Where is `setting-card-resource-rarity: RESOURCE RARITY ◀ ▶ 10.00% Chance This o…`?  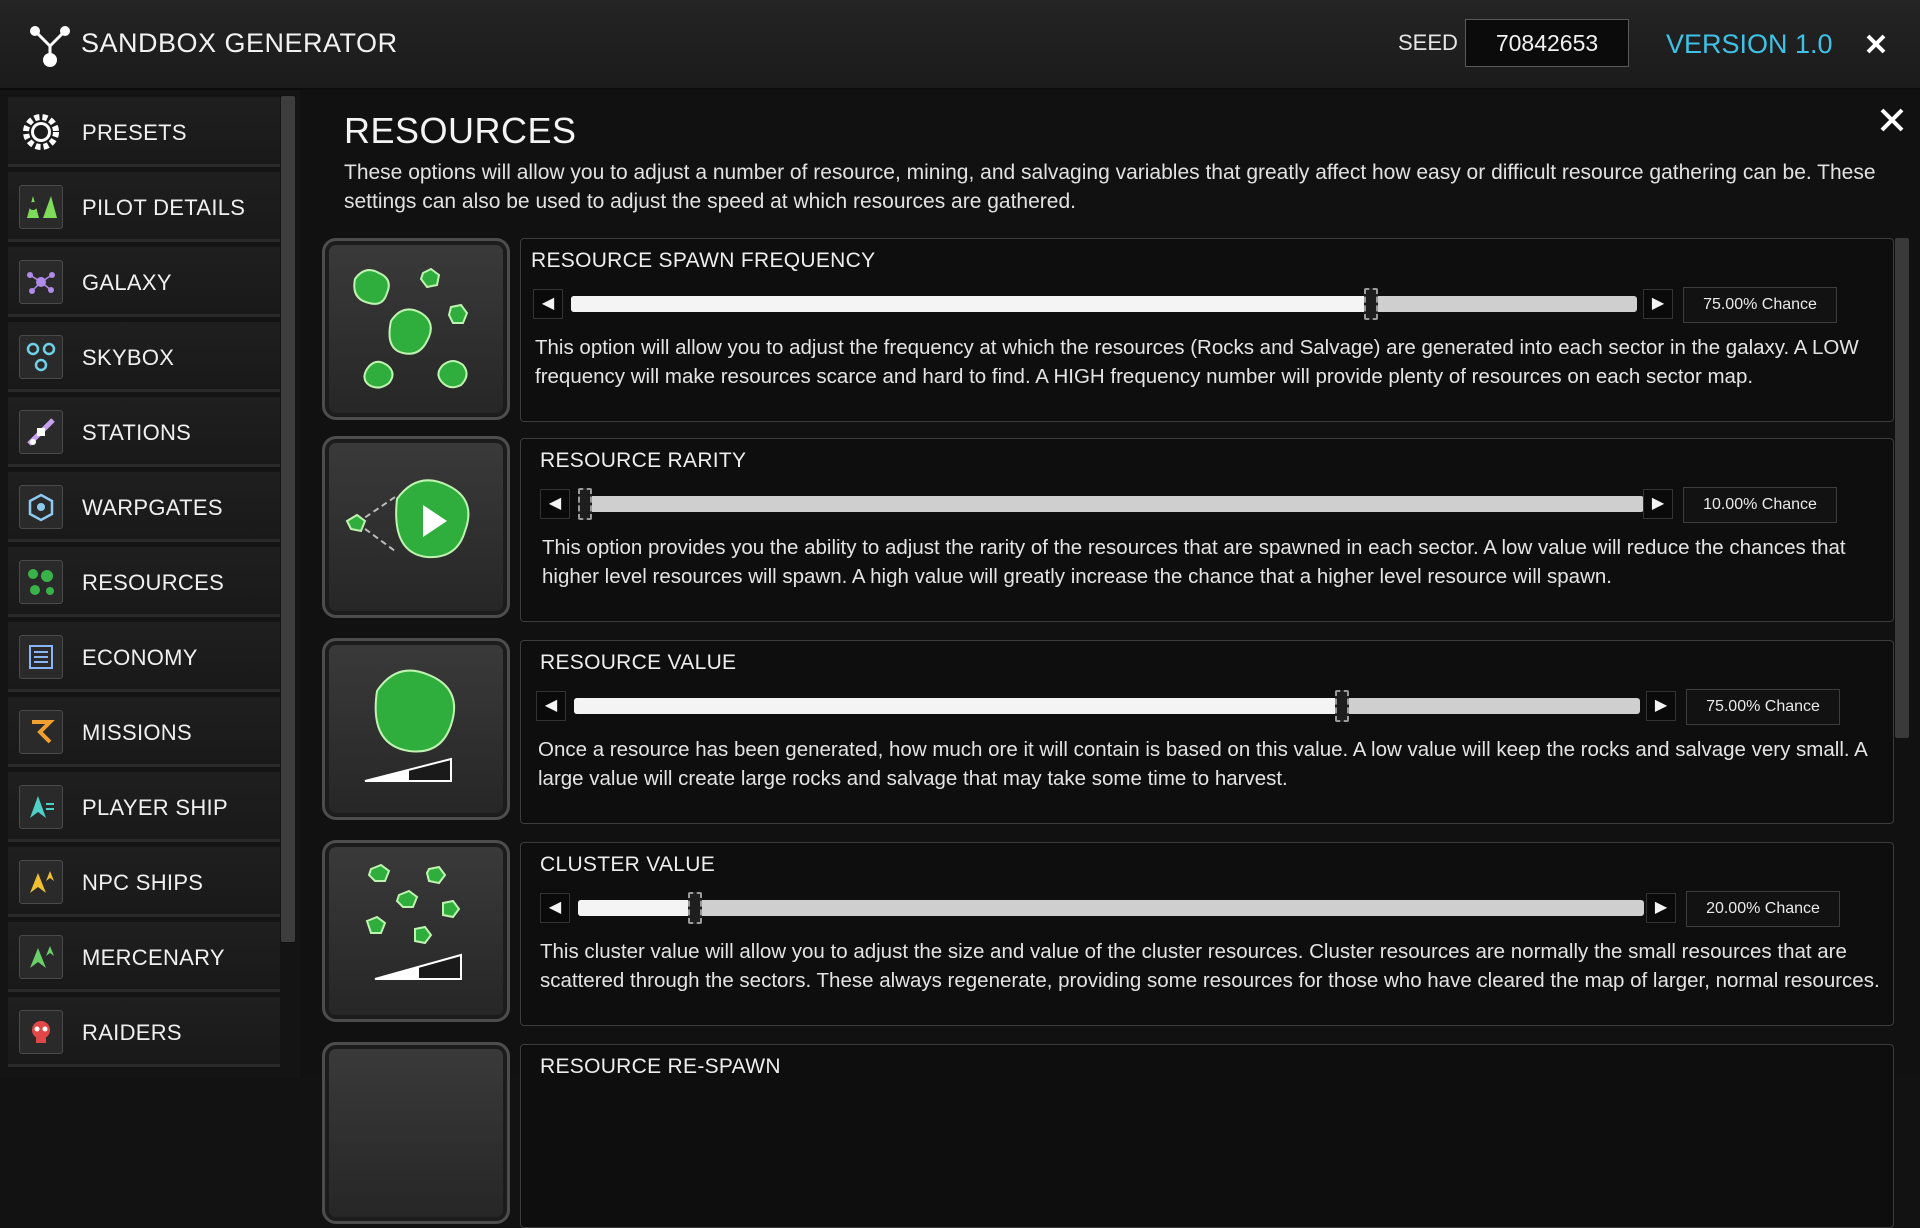
setting-card-resource-rarity: RESOURCE RARITY ◀ ▶ 10.00% Chance This o… is located at coordinates (1207, 530).